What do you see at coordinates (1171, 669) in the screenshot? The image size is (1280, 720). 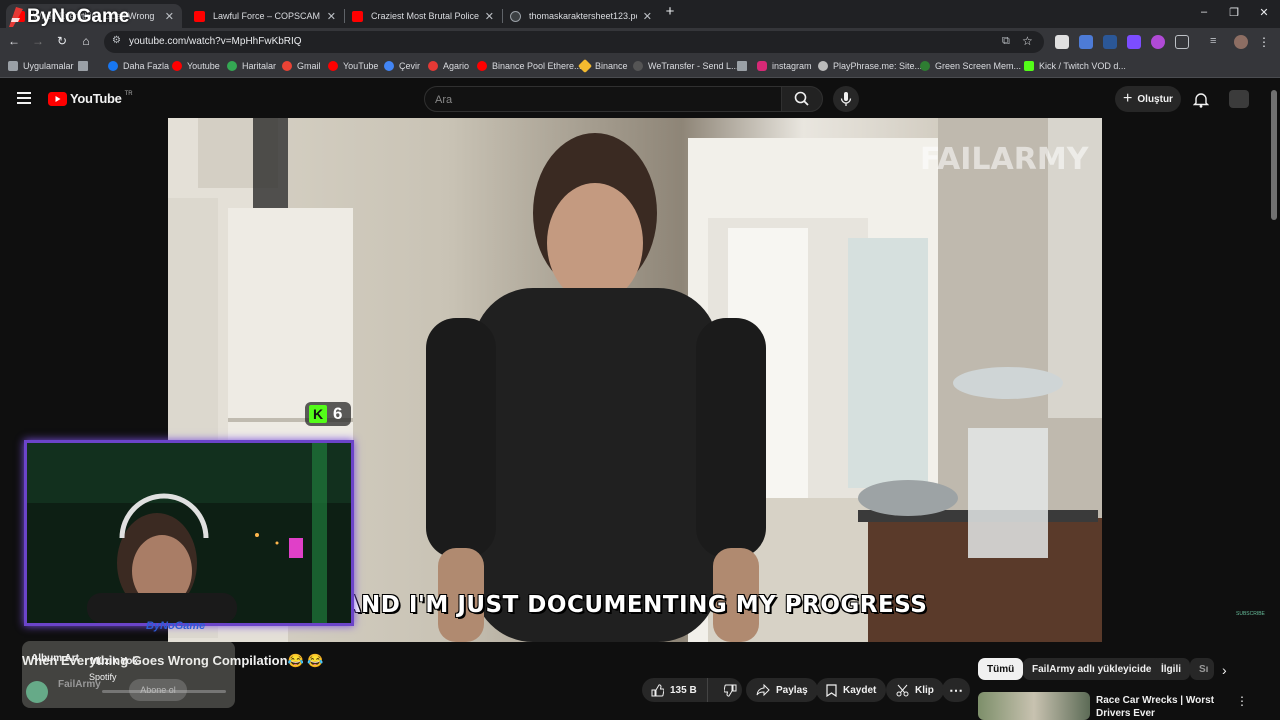 I see `chip-related: İlgili` at bounding box center [1171, 669].